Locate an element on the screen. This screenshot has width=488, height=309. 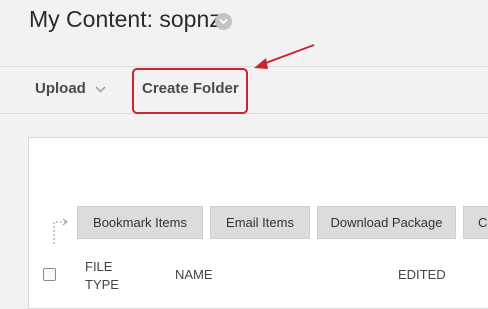
corner-arrow-icon is located at coordinates (60, 231).